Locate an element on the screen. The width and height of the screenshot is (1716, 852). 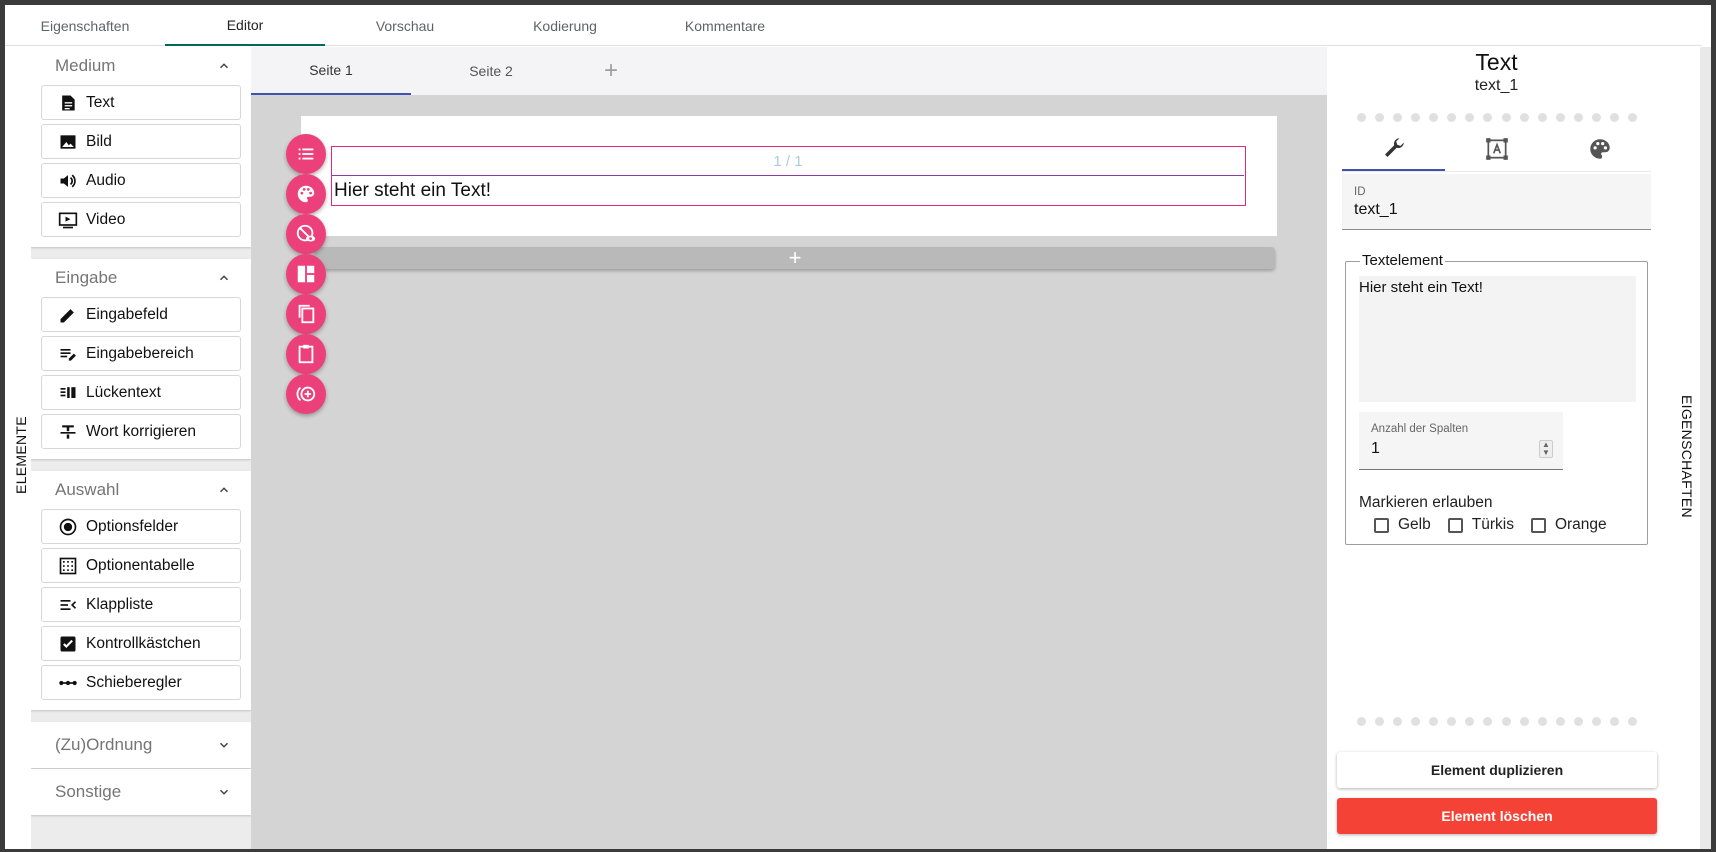
delete-element-button: Element löschen is located at coordinates (1497, 816).